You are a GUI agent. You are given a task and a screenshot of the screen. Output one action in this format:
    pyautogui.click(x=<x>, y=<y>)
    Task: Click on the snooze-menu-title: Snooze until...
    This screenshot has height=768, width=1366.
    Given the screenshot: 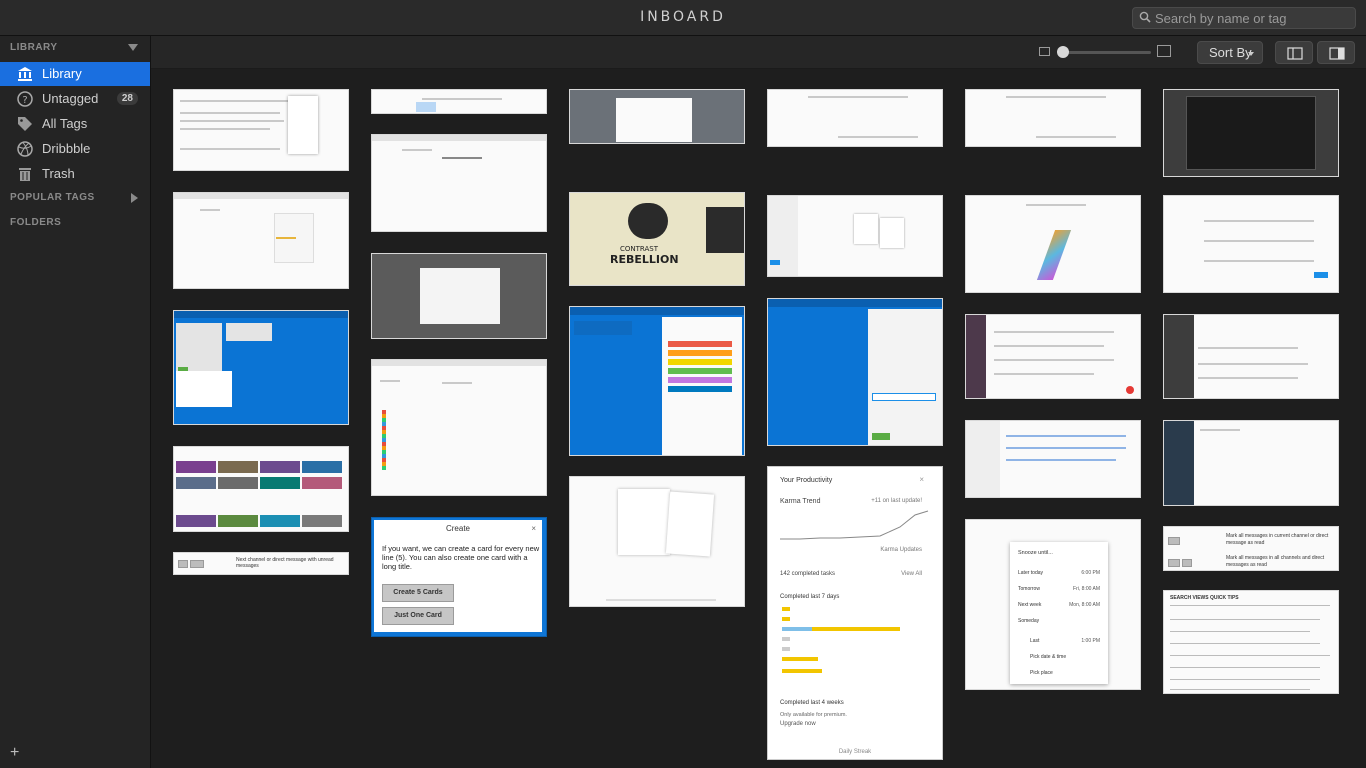 What is the action you would take?
    pyautogui.click(x=1035, y=553)
    